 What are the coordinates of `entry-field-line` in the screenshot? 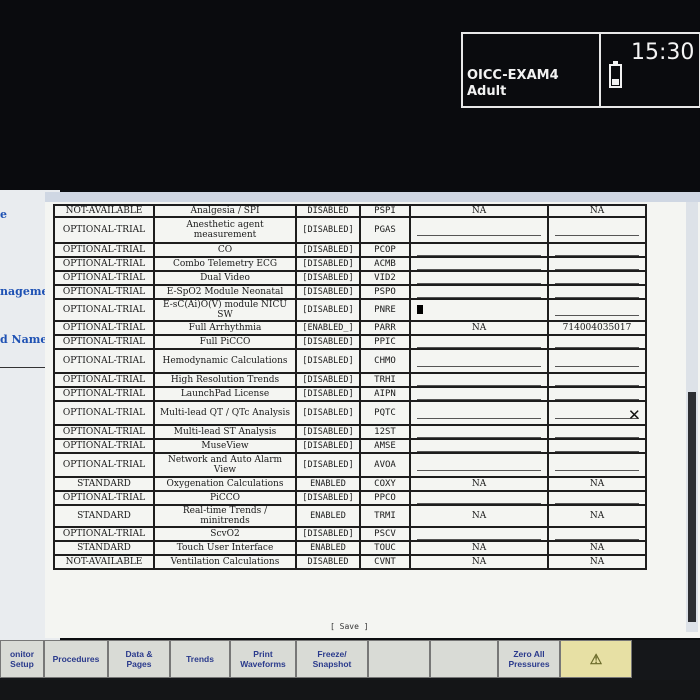 It's located at (597, 293).